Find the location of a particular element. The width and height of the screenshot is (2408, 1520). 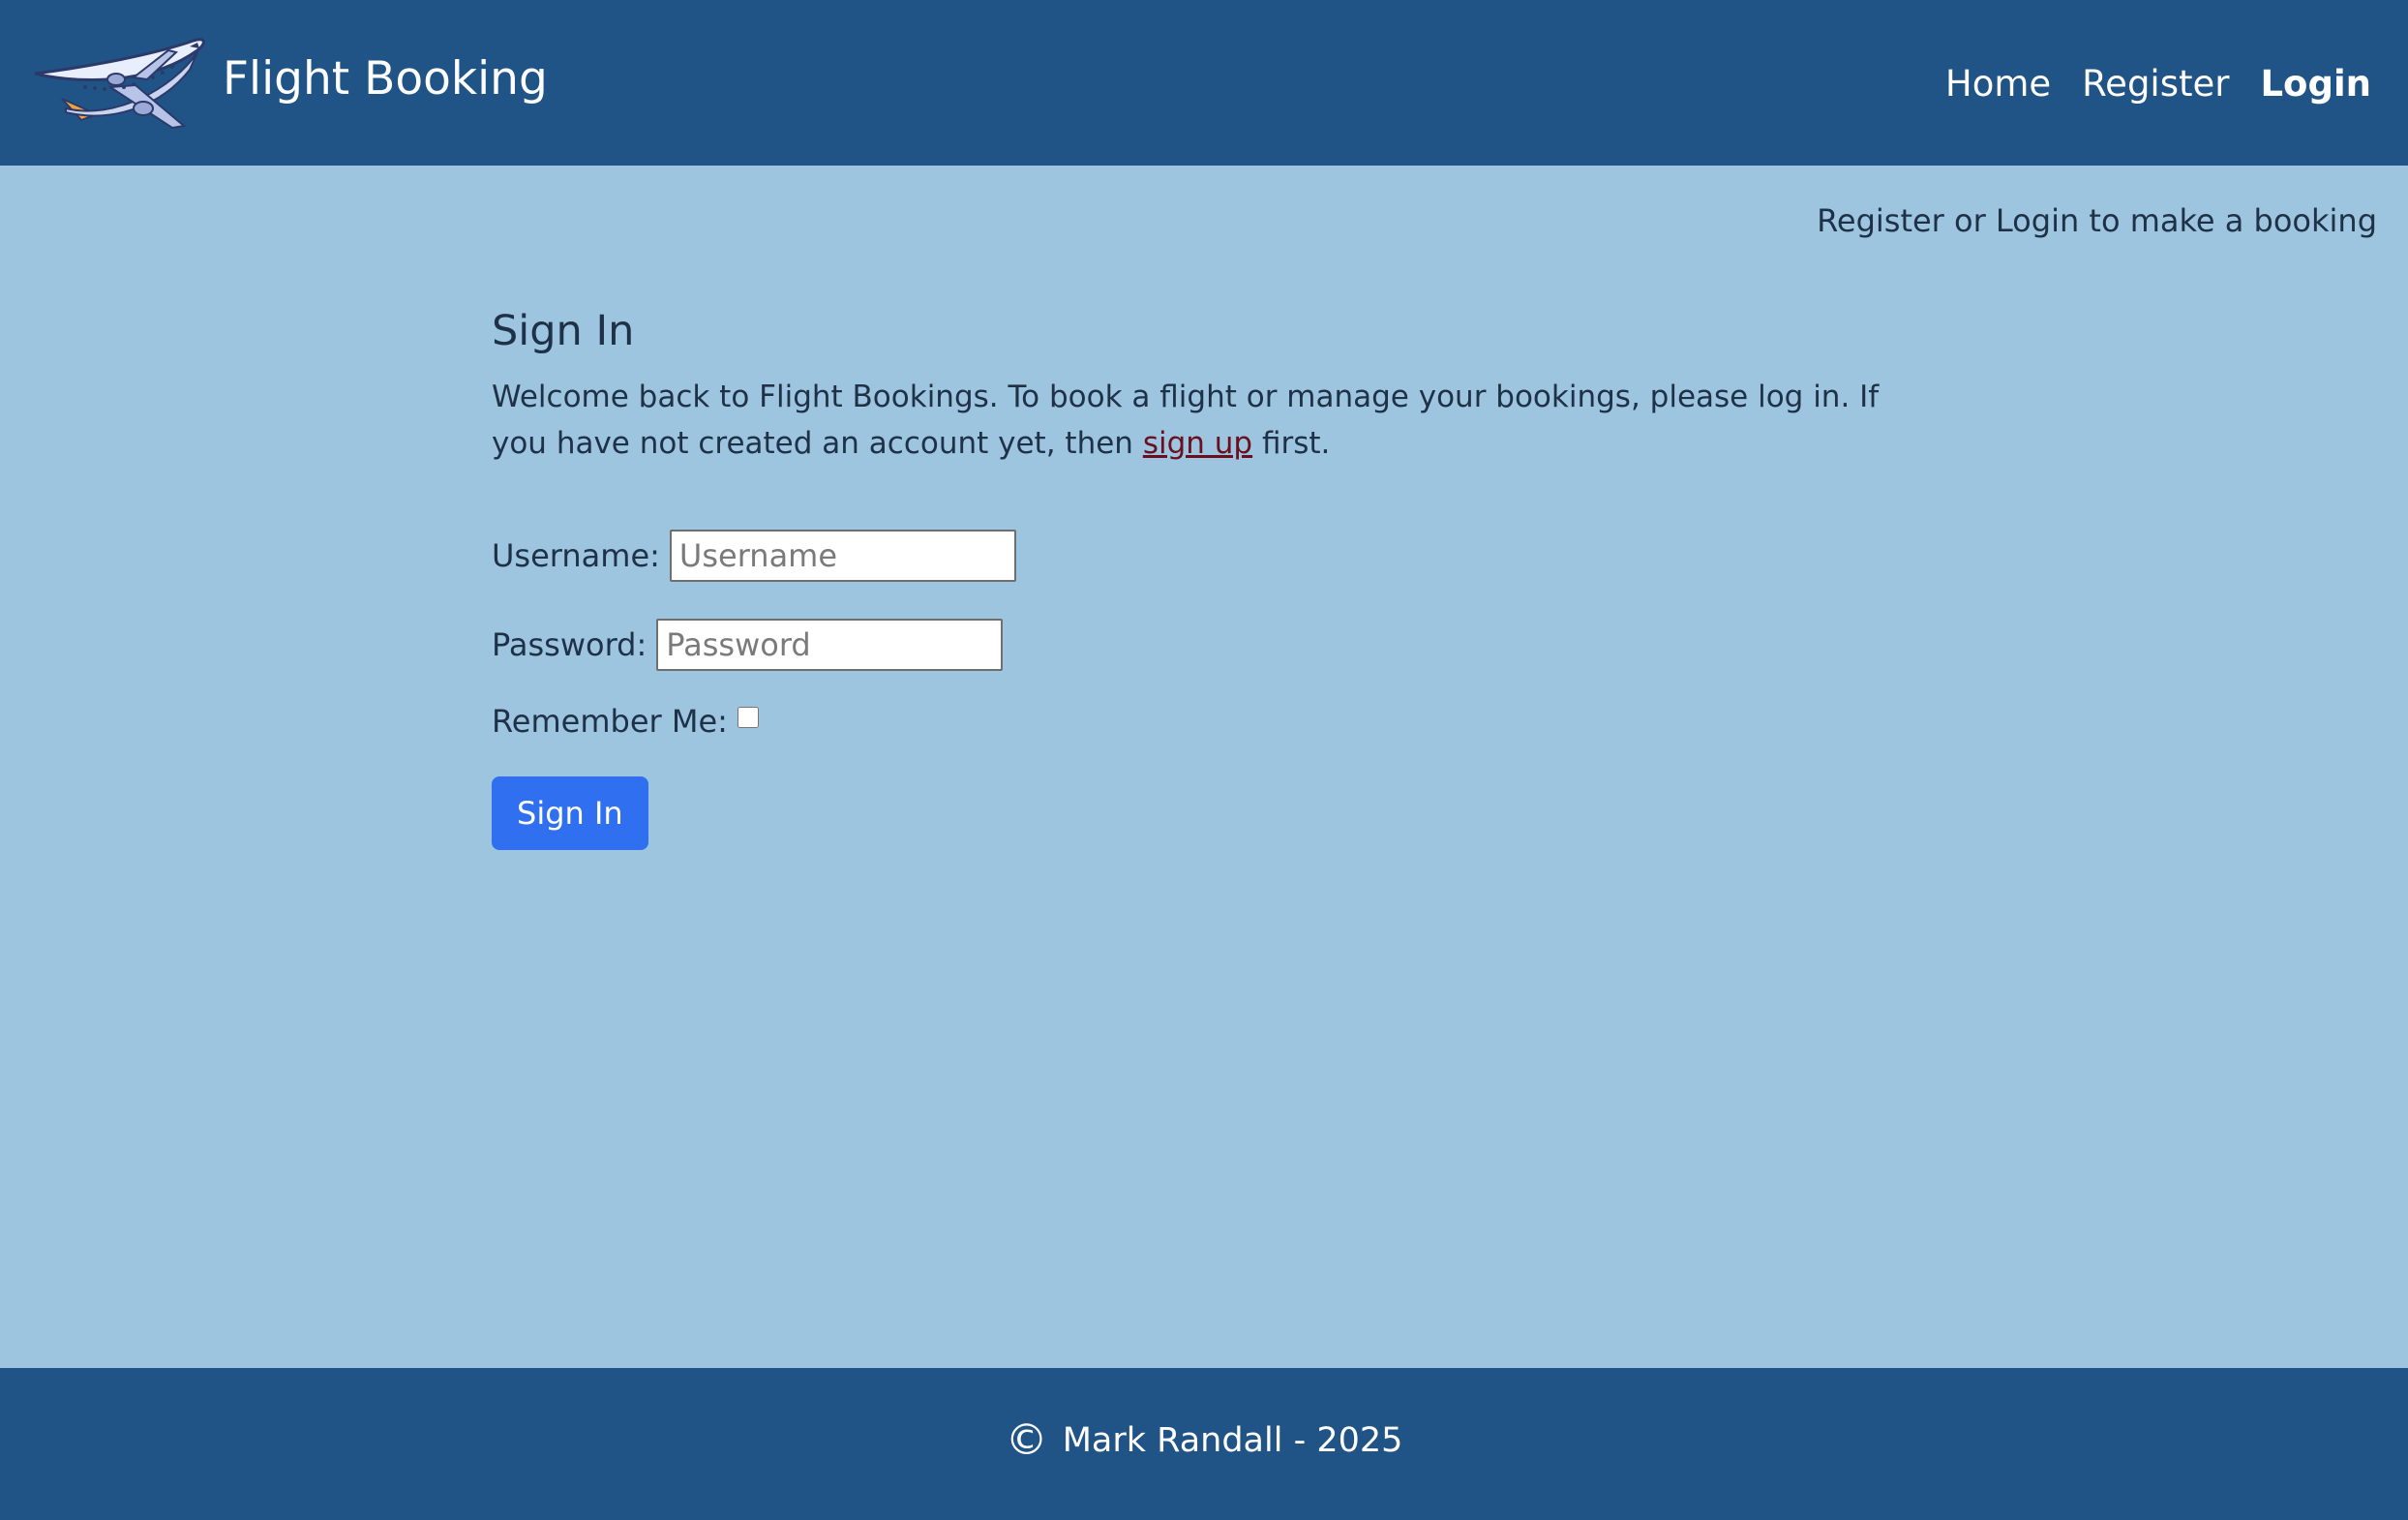

login-status-message: Register or Login to make a booking is located at coordinates (2097, 220).